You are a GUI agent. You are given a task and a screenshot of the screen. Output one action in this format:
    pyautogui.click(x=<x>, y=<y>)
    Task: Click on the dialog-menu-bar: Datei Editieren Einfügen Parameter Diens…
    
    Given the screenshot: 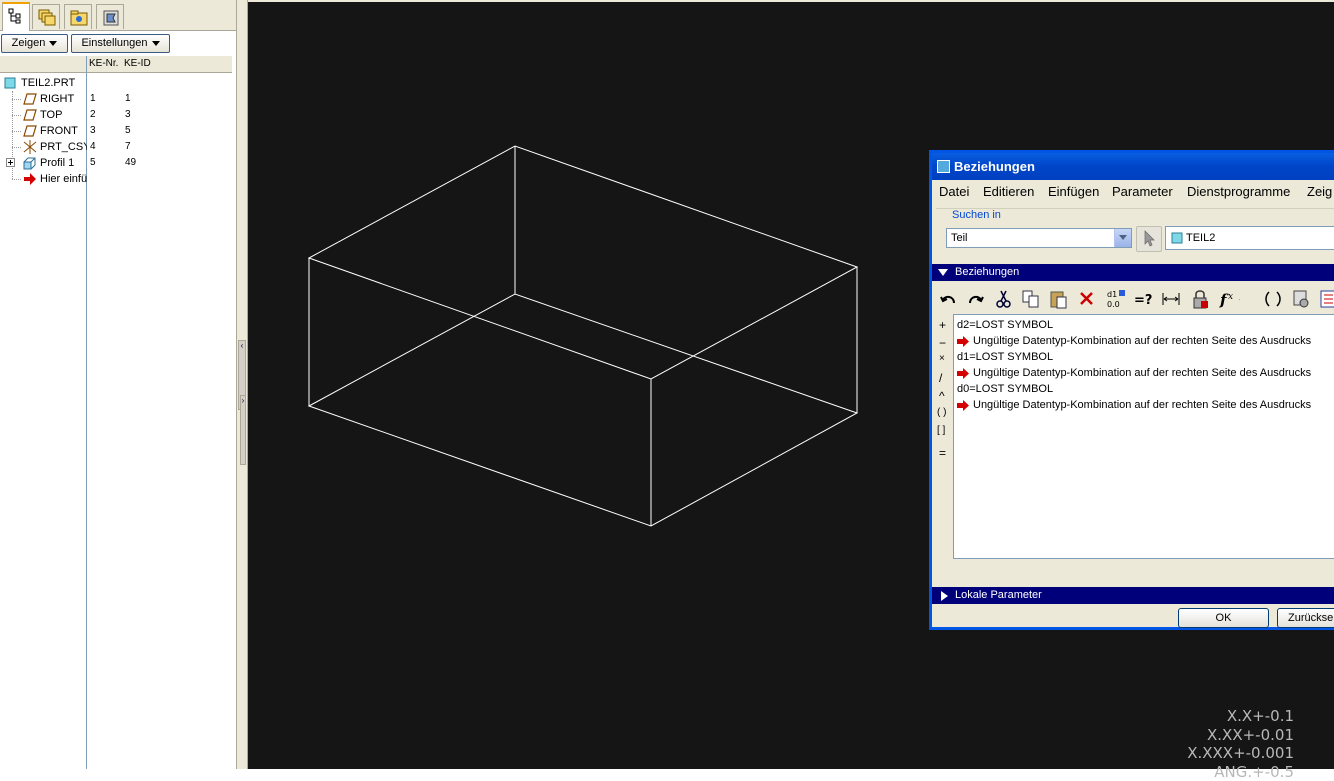 What is the action you would take?
    pyautogui.click(x=1133, y=192)
    